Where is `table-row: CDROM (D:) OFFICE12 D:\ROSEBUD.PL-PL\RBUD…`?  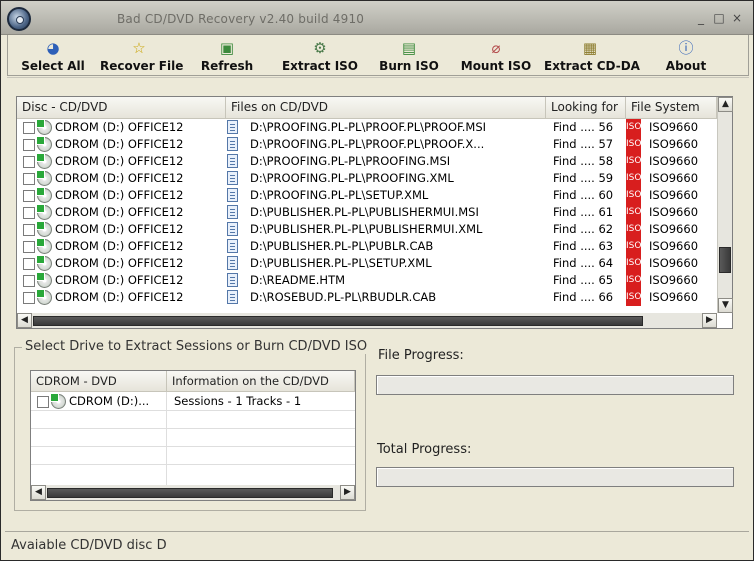 table-row: CDROM (D:) OFFICE12 D:\ROSEBUD.PL-PL\RBUD… is located at coordinates (367, 297).